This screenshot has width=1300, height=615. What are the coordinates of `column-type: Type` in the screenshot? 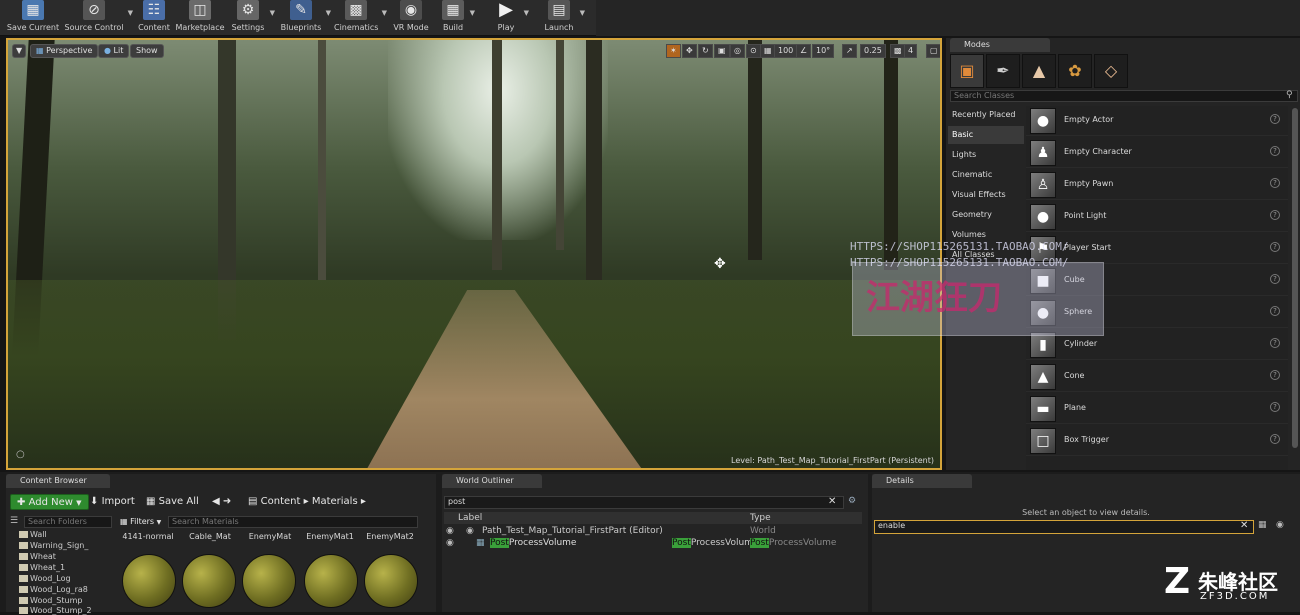 It's located at (760, 518).